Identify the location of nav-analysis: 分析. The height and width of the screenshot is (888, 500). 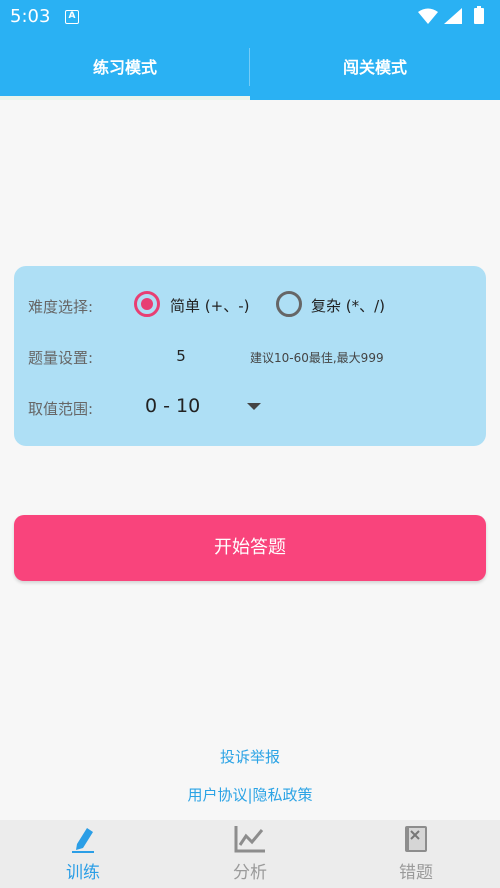
(250, 854).